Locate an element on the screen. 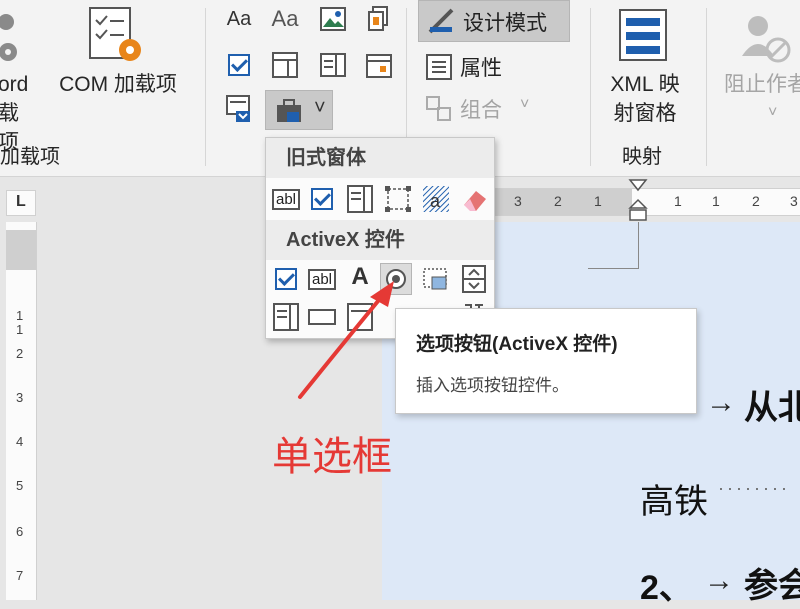 This screenshot has height=609, width=800. svg-text: a is located at coordinates (435, 201).